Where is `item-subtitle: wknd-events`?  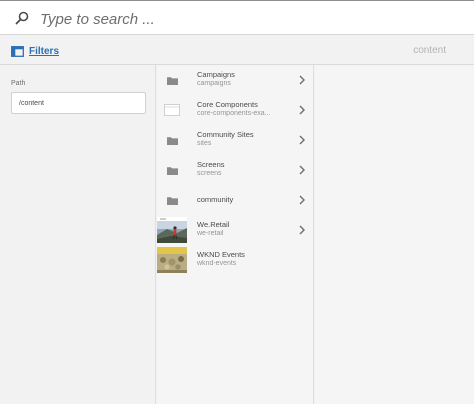 item-subtitle: wknd-events is located at coordinates (217, 263).